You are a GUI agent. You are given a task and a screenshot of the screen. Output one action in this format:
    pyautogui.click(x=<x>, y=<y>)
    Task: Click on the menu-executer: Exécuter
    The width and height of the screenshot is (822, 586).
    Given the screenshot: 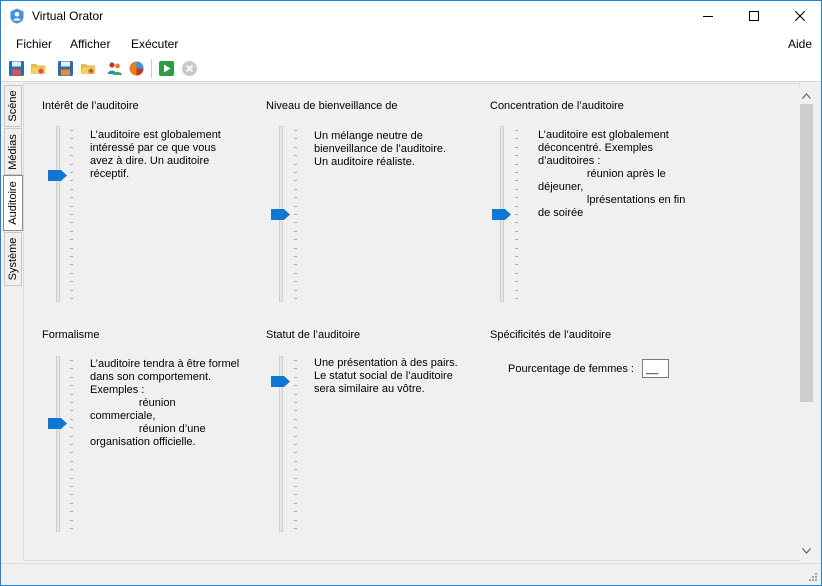 What is the action you would take?
    pyautogui.click(x=154, y=44)
    